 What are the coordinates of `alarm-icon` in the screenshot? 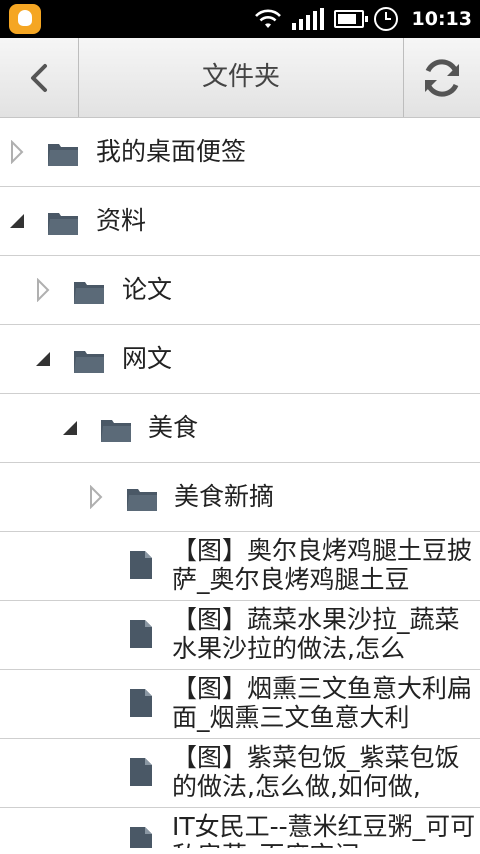 It's located at (385, 19).